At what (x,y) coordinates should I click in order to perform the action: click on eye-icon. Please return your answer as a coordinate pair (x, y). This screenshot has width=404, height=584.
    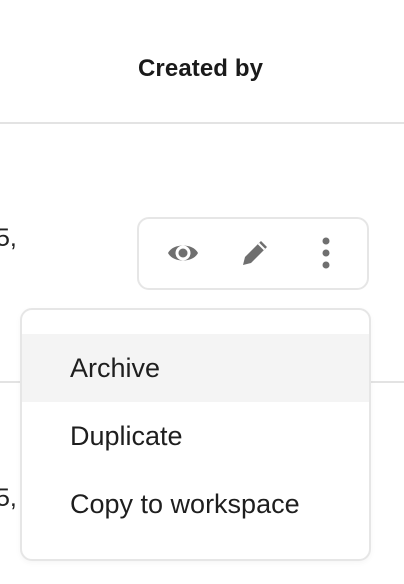
    Looking at the image, I should click on (183, 255).